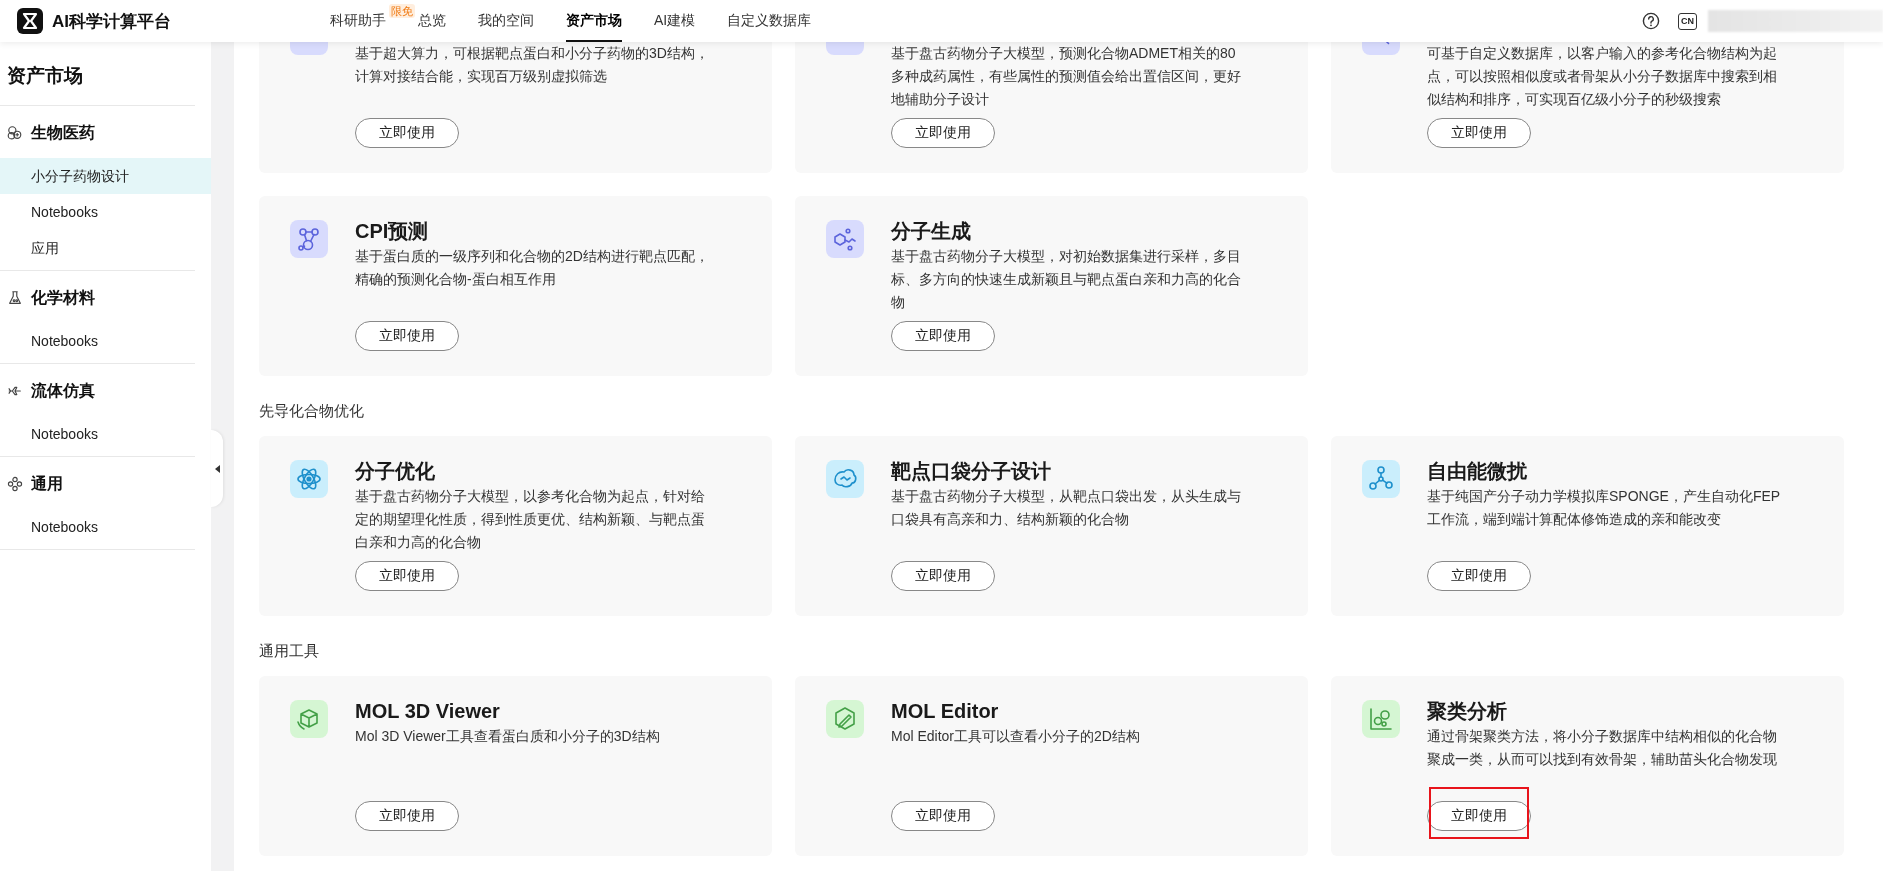 The height and width of the screenshot is (871, 1883). Describe the element at coordinates (530, 519) in the screenshot. I see `card-description: 基于盘古药物分子大模型，以参考化合物为起点，针对给定的期望理化性质，得到性质更优、结构新颖、与靶点蛋白亲和力高的化合物` at that location.